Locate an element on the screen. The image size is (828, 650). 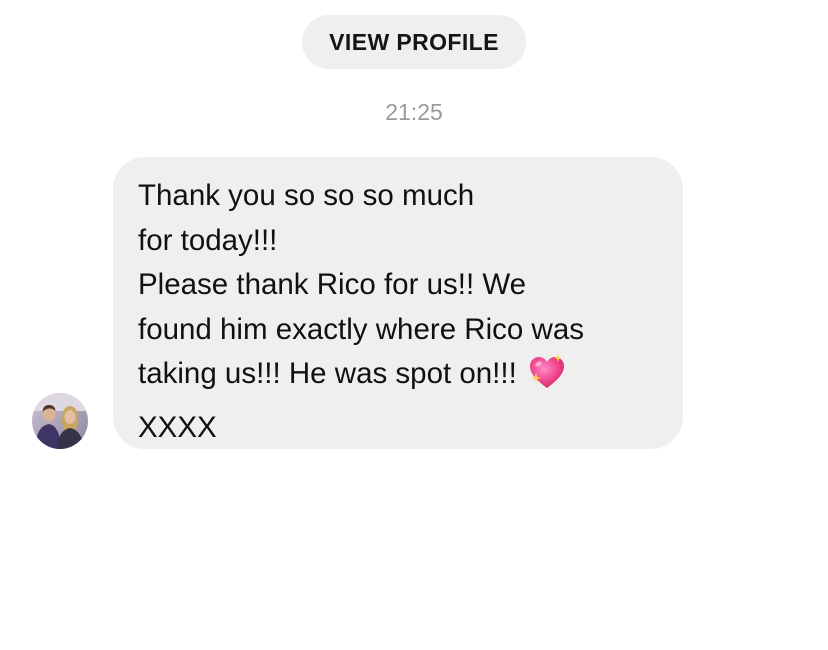
avatar-photo-icon is located at coordinates (60, 421).